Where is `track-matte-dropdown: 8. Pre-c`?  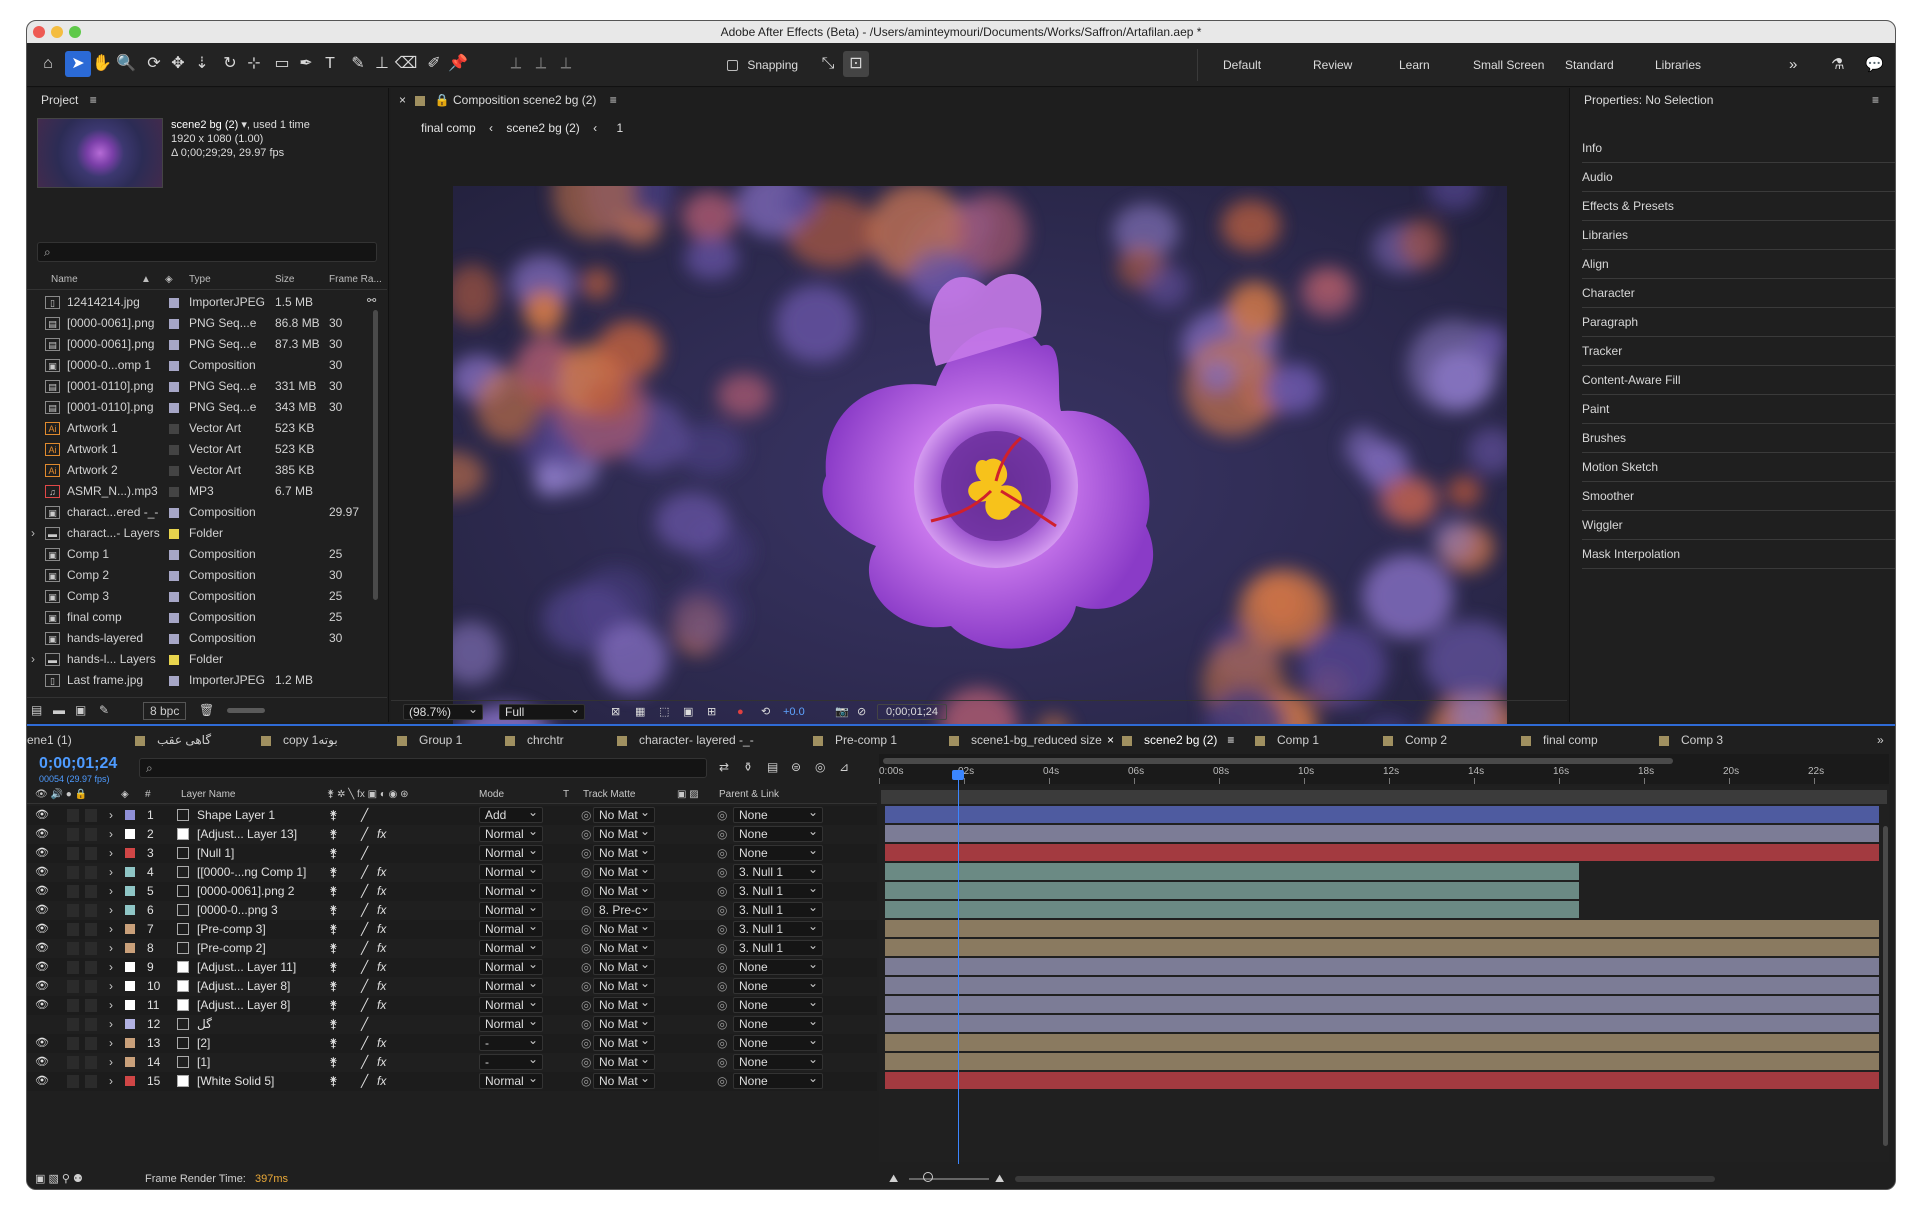
track-matte-dropdown: 8. Pre-c is located at coordinates (624, 909).